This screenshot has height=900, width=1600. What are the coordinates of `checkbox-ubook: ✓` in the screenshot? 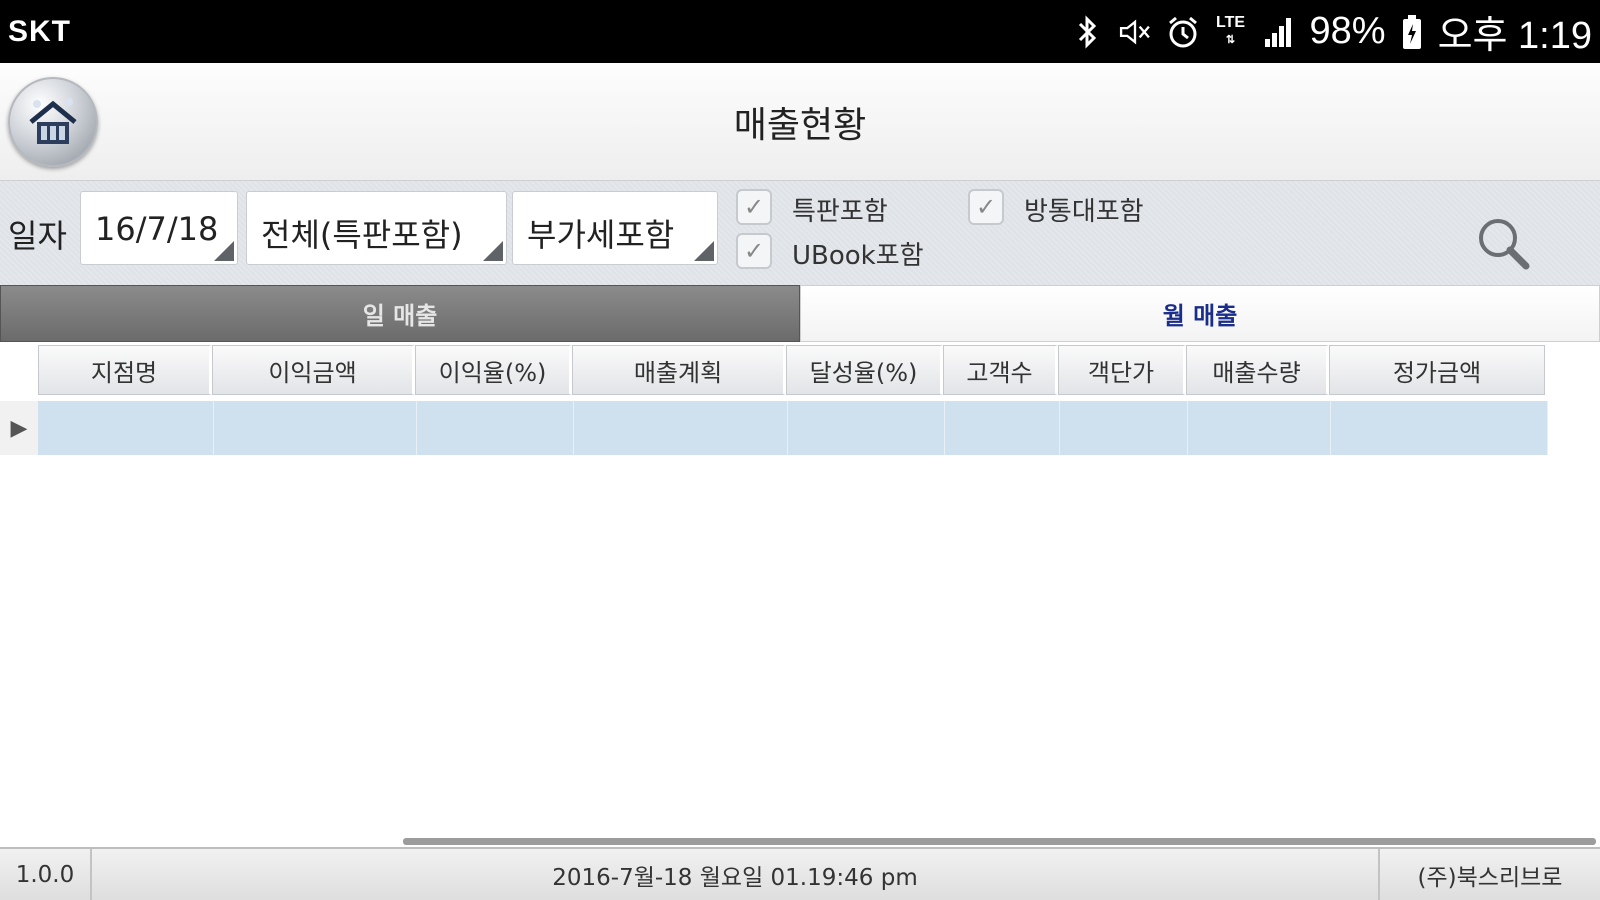 It's located at (754, 251).